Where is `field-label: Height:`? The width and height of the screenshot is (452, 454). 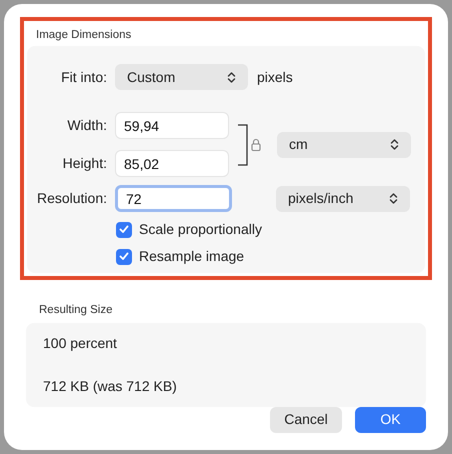 field-label: Height: is located at coordinates (85, 164).